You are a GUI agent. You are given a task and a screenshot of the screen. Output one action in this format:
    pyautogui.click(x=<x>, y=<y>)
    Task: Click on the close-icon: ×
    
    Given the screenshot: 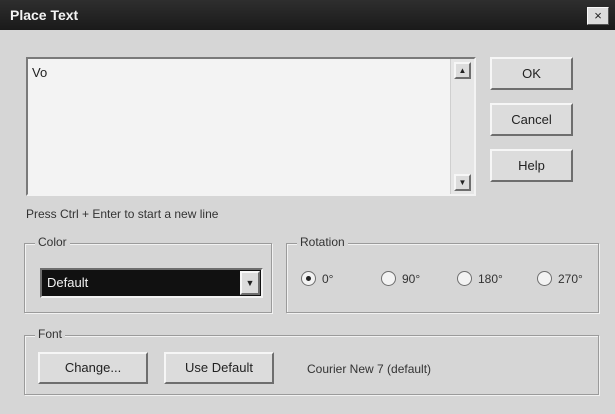 What is the action you would take?
    pyautogui.click(x=598, y=15)
    